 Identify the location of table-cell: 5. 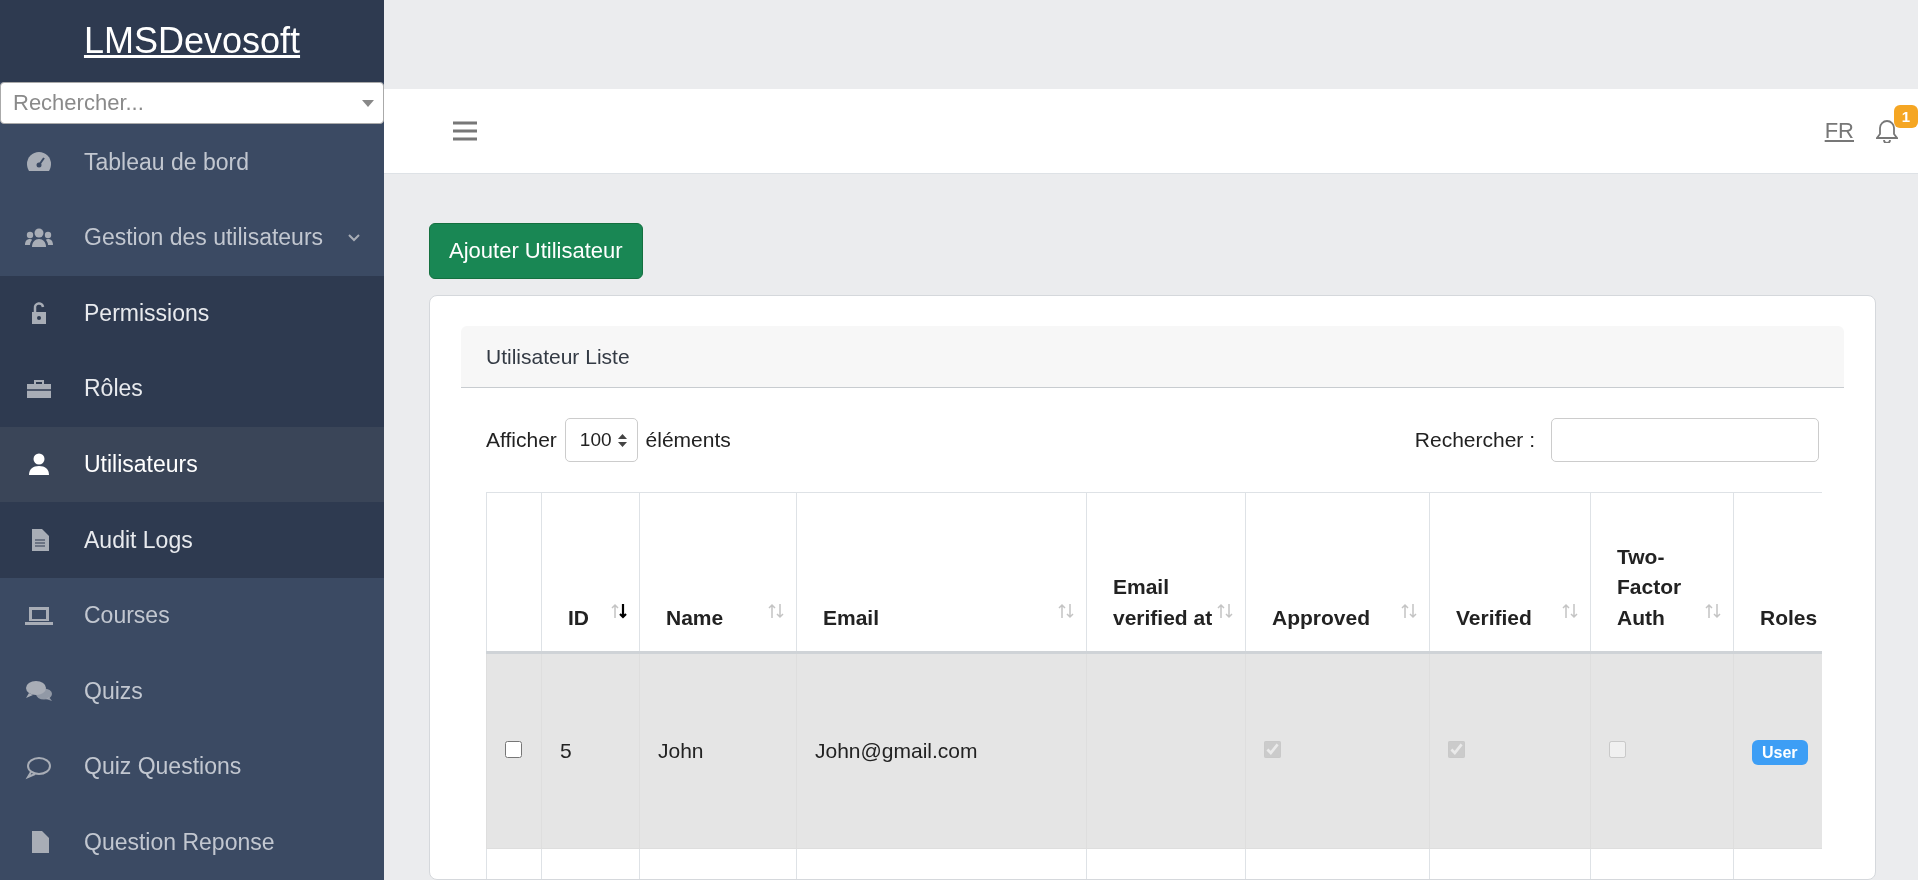
(566, 750).